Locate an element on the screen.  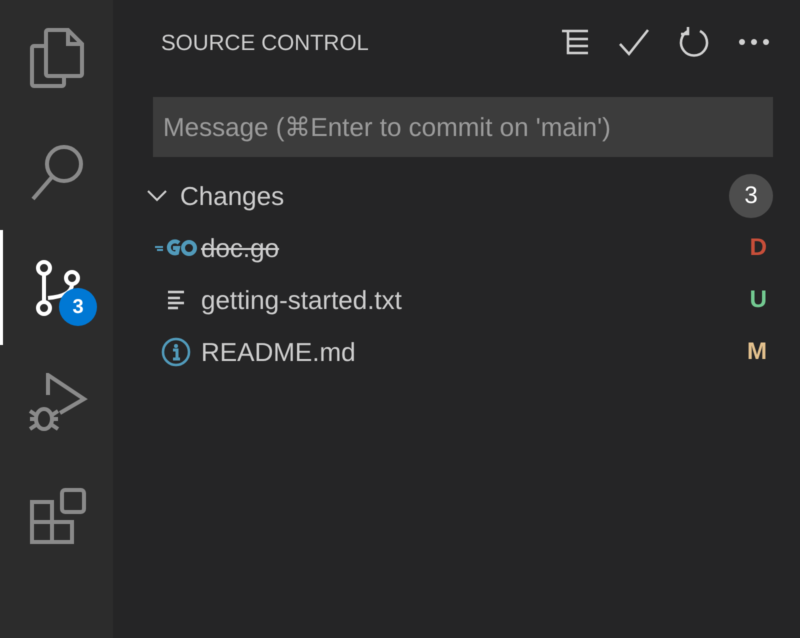
changes-header: Changes 3 is located at coordinates (456, 196).